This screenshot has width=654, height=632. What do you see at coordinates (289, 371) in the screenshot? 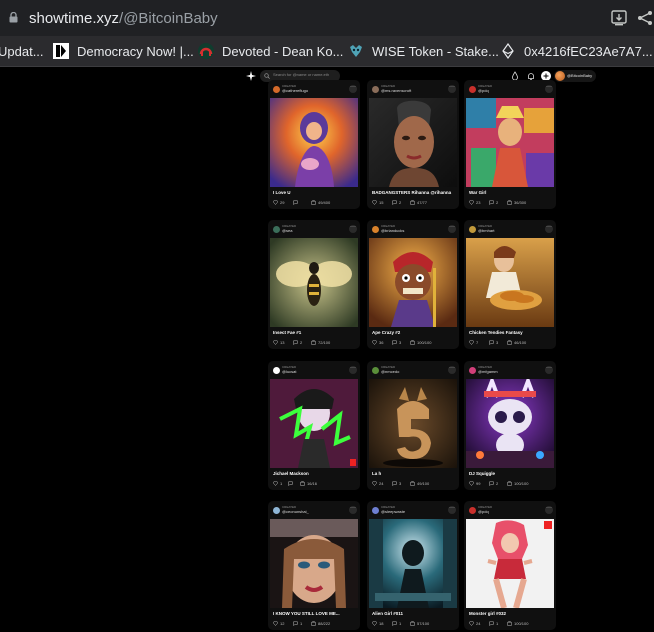
I see `creator-handle: @lucsat` at bounding box center [289, 371].